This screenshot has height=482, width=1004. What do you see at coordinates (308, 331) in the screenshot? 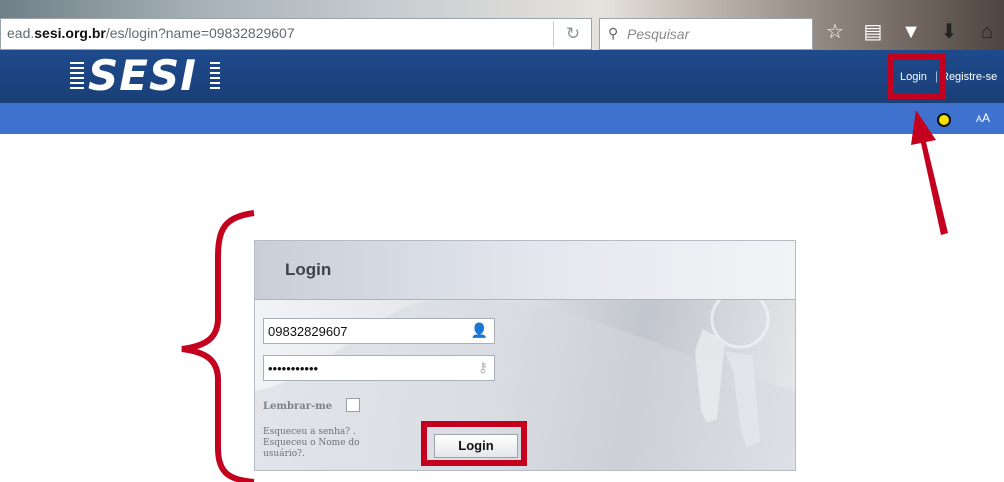
I see `username-value: 09832829607` at bounding box center [308, 331].